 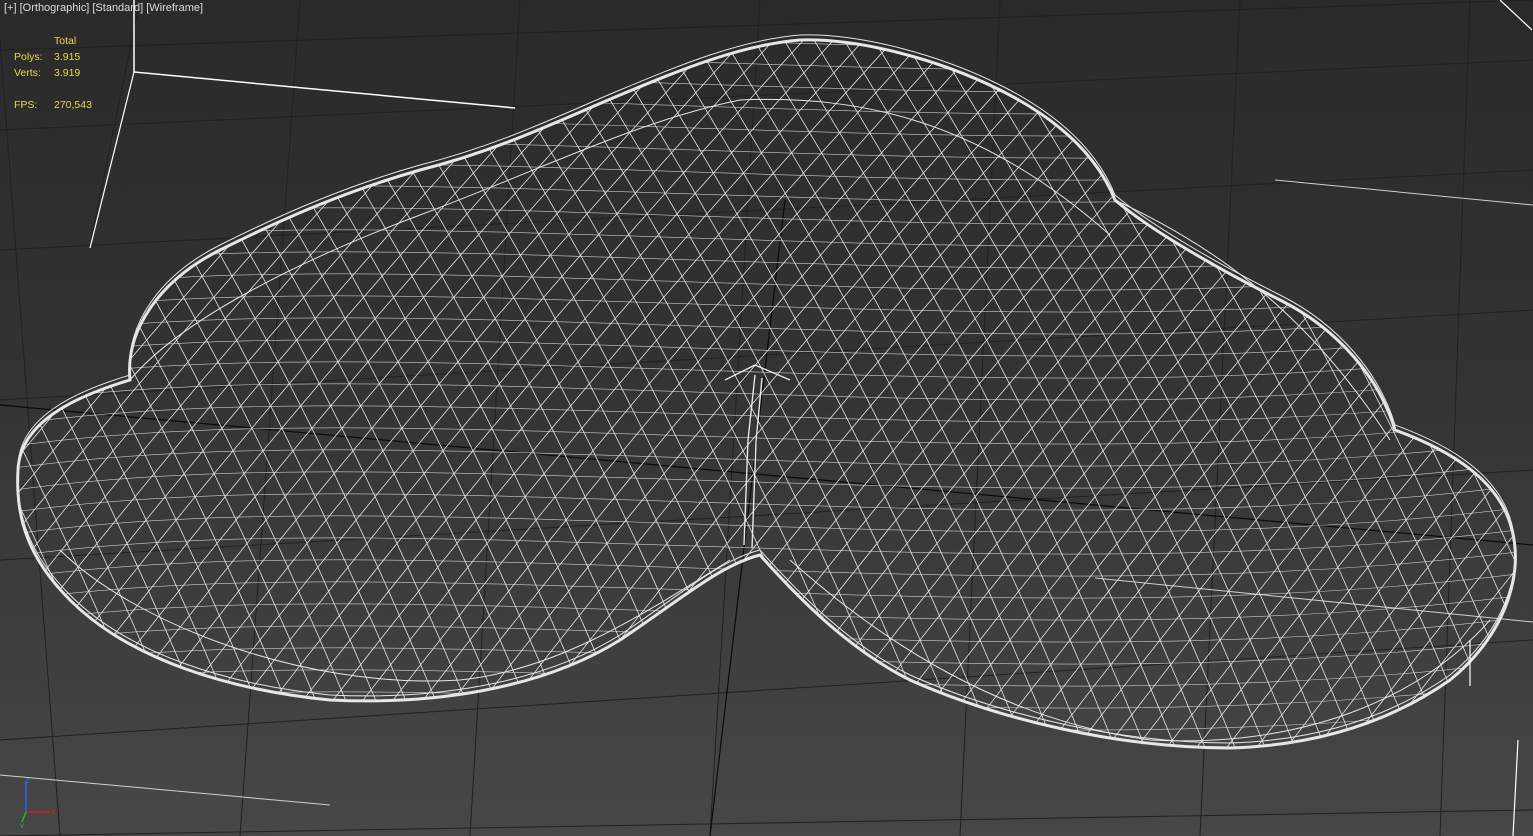 I want to click on bracket-edge, so click(x=112, y=160).